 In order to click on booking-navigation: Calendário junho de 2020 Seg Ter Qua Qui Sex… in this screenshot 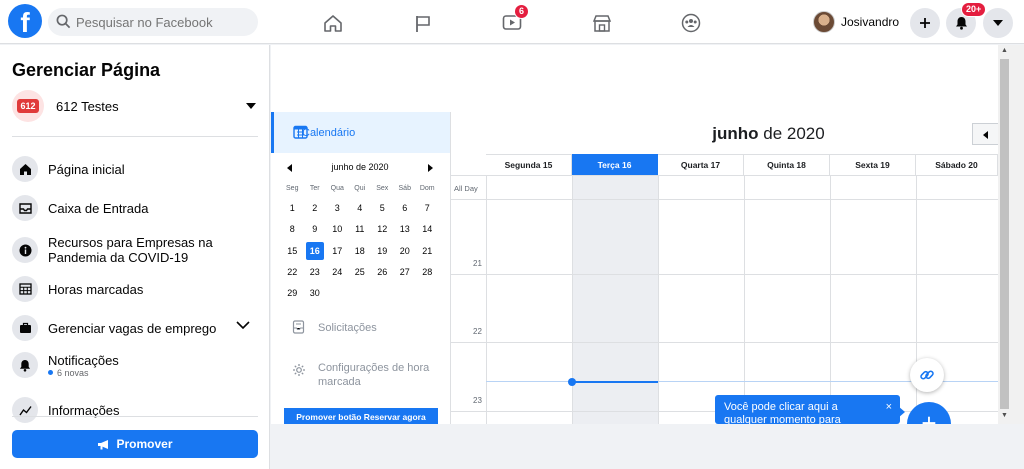, I will do `click(361, 268)`.